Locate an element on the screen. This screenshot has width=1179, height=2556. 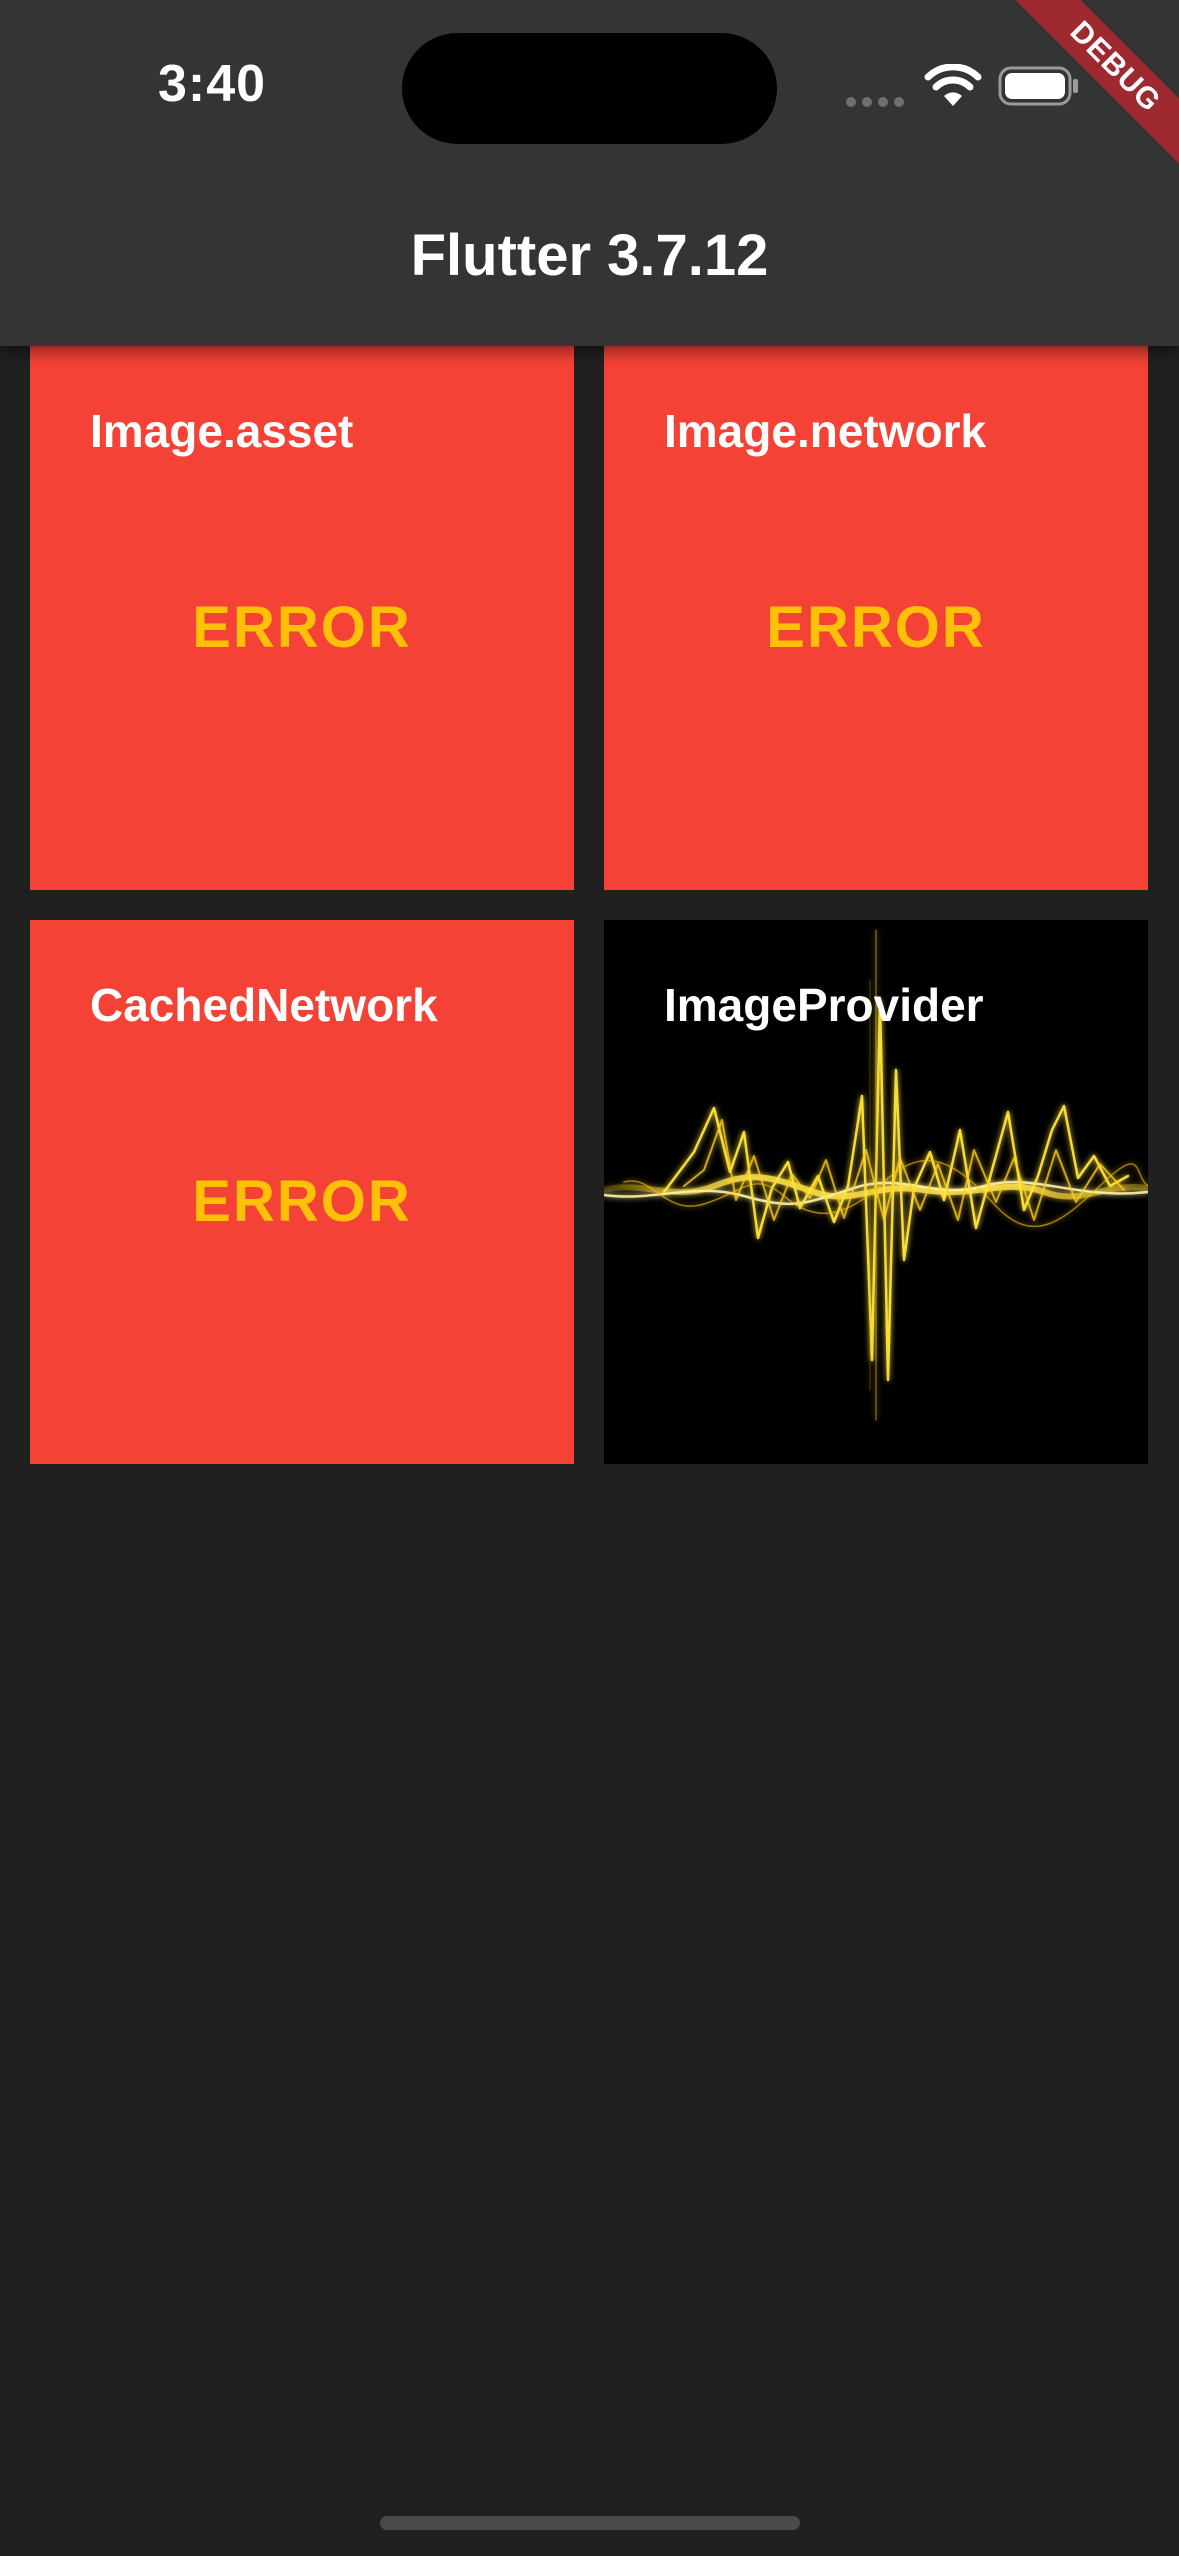
app-bar: 3:40 Flutter 3.7.12 is located at coordinates (589, 173).